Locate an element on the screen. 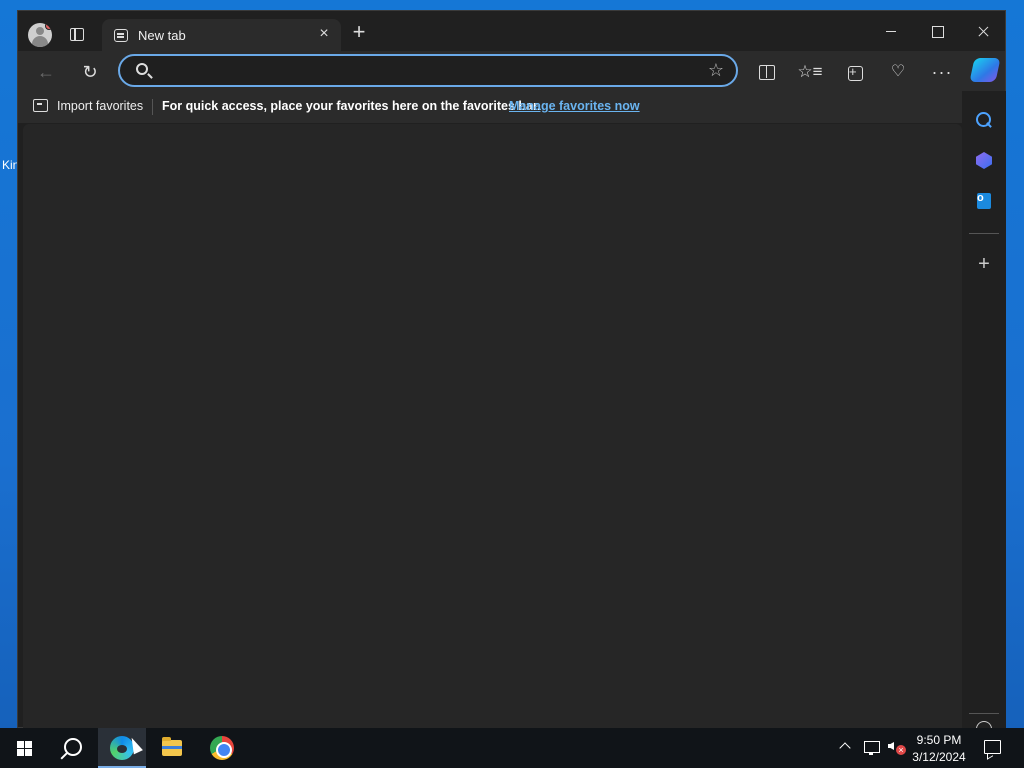 Image resolution: width=1024 pixels, height=768 pixels. volume-muted-icon is located at coordinates (896, 748).